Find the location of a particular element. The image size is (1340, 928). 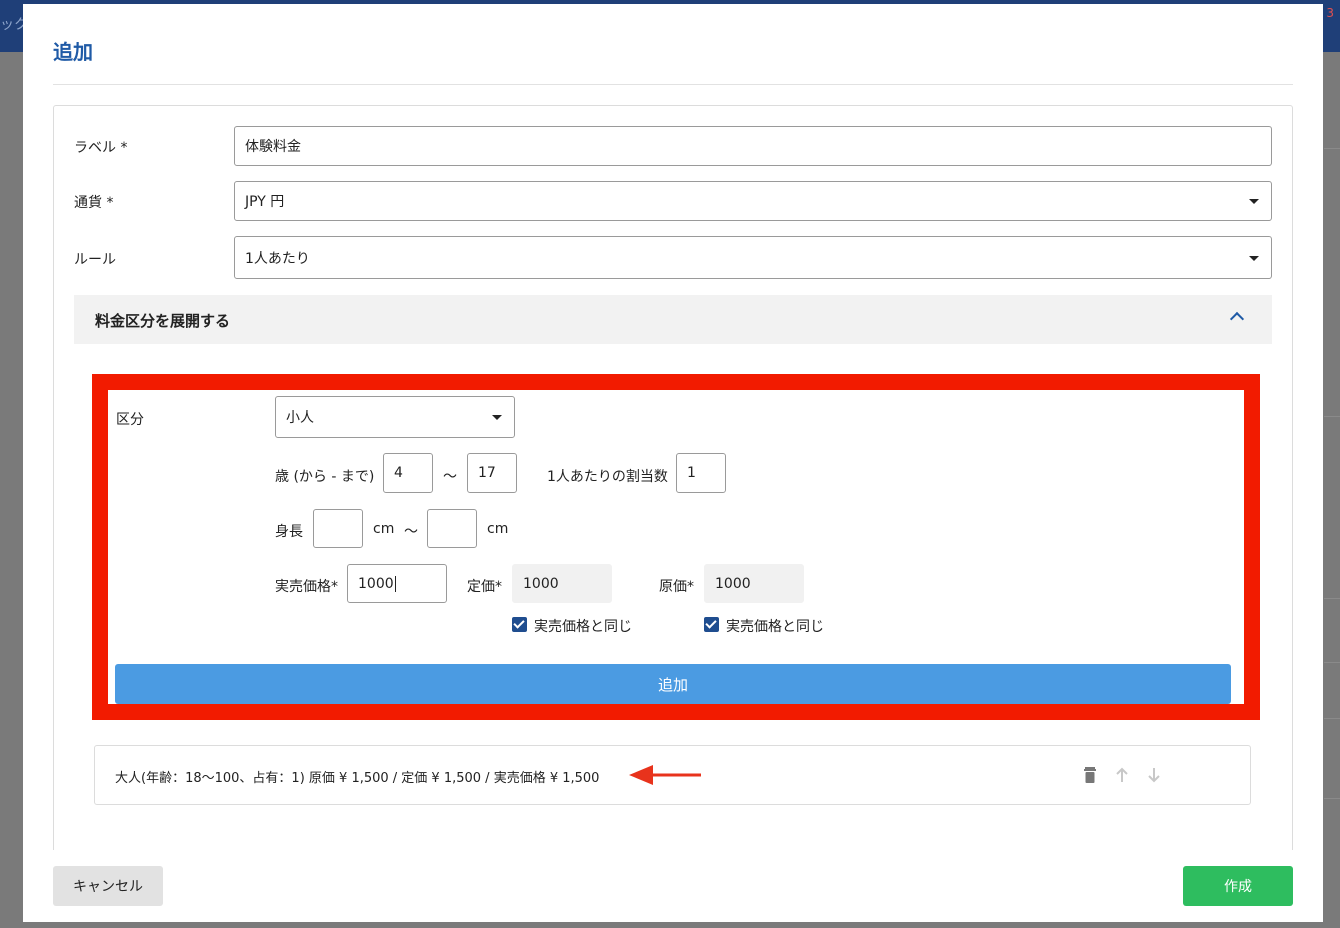

rule-select-value: 1人あたり is located at coordinates (277, 258).